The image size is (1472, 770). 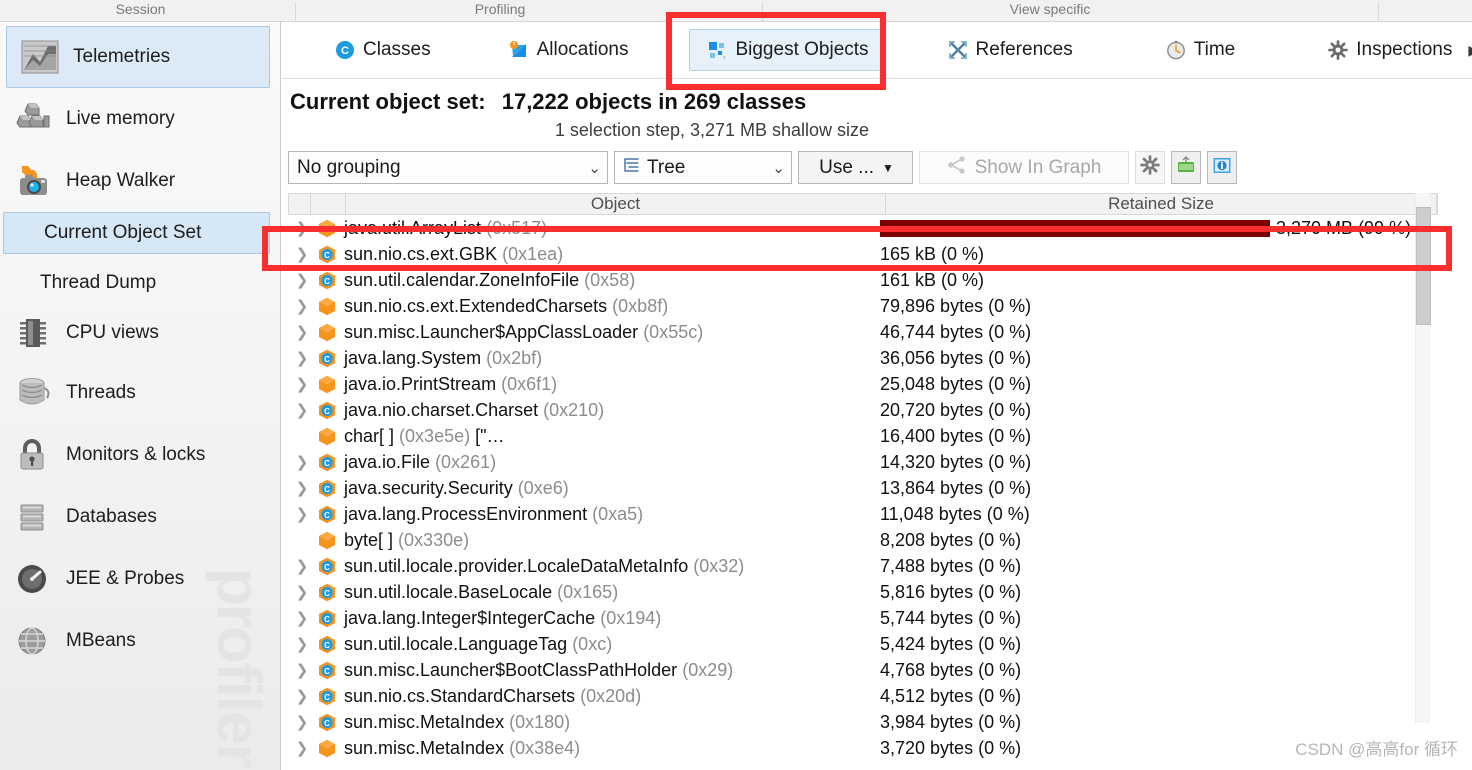 I want to click on tab-biggest-objects: Biggest Objects, so click(x=787, y=50).